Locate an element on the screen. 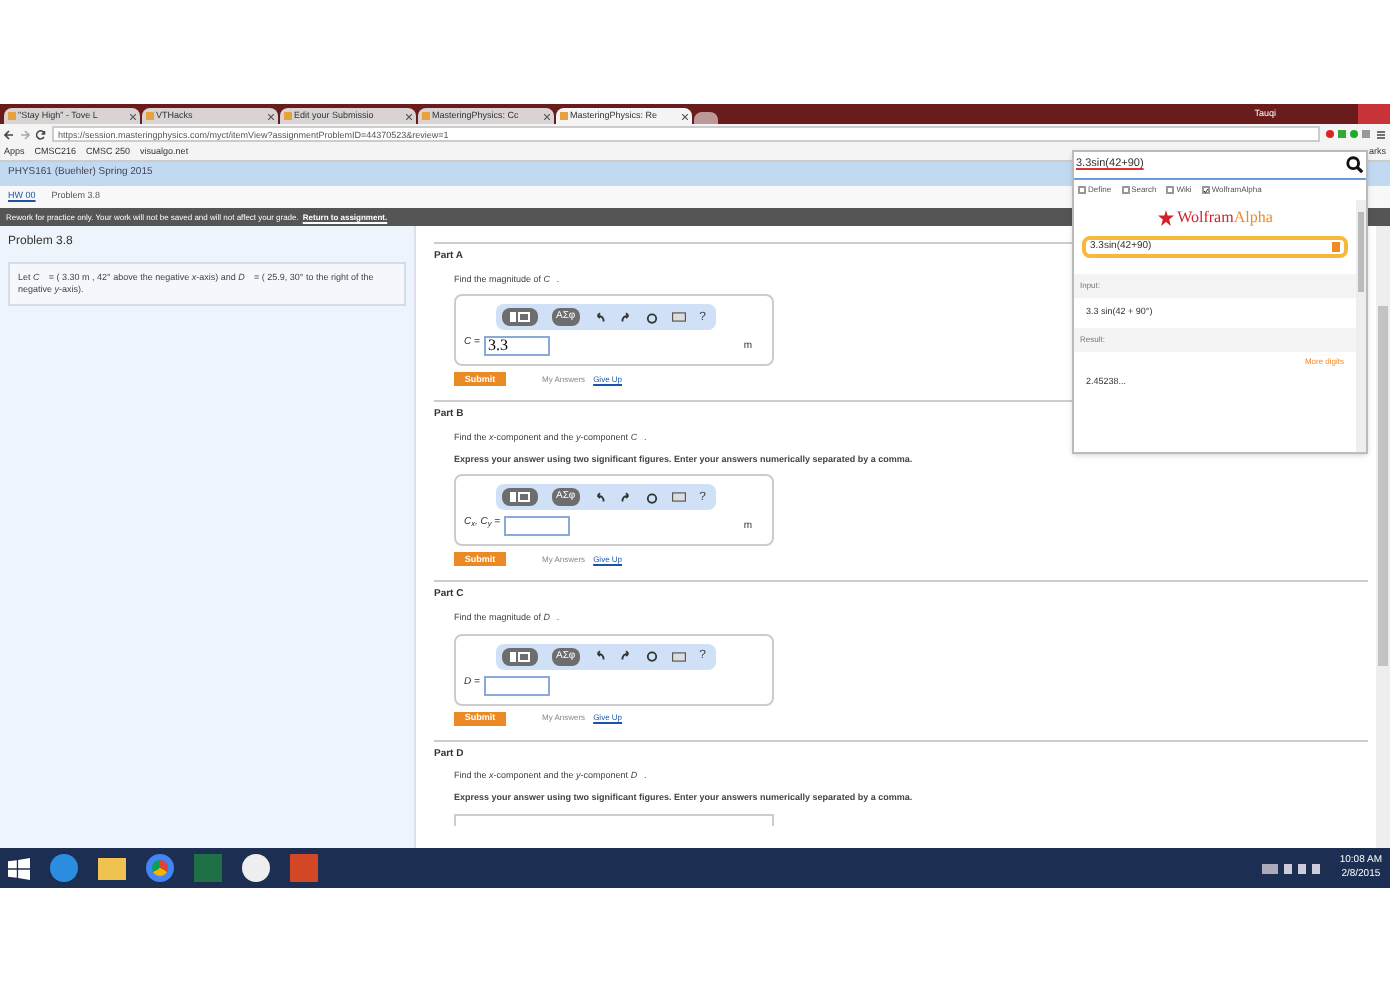  new-tab-button is located at coordinates (706, 118).